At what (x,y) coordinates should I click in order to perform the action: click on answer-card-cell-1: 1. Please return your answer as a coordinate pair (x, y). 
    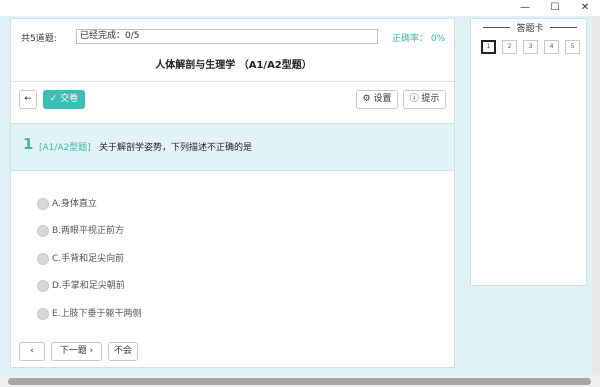
    Looking at the image, I should click on (488, 47).